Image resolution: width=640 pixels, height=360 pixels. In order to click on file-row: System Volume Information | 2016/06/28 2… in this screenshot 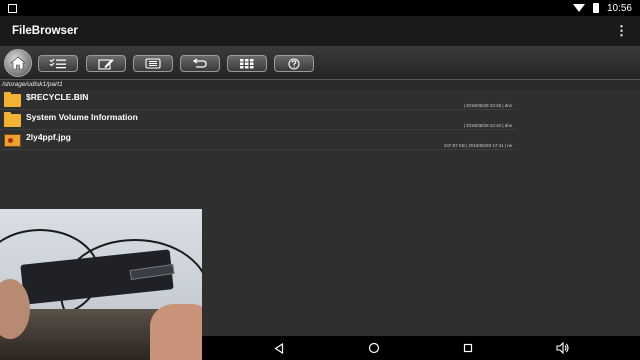, I will do `click(258, 120)`.